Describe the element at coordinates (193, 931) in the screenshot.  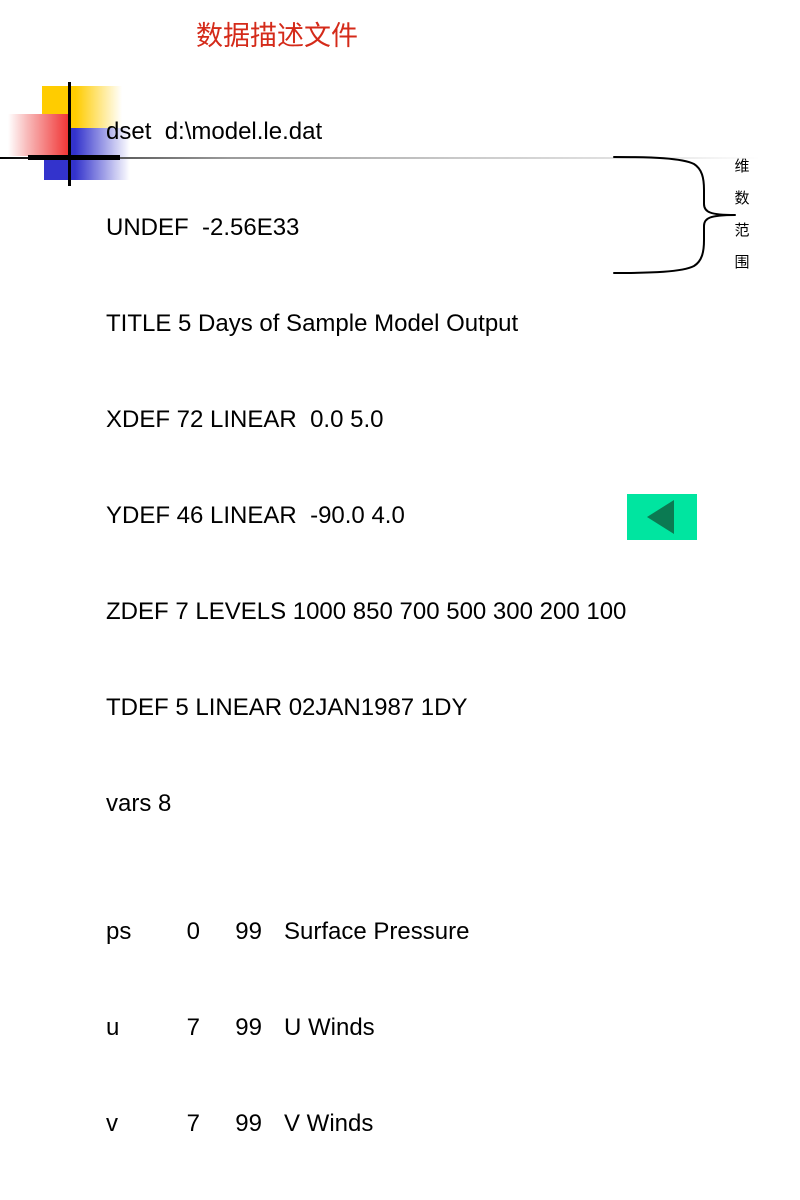
I see `variable-levels: 0` at that location.